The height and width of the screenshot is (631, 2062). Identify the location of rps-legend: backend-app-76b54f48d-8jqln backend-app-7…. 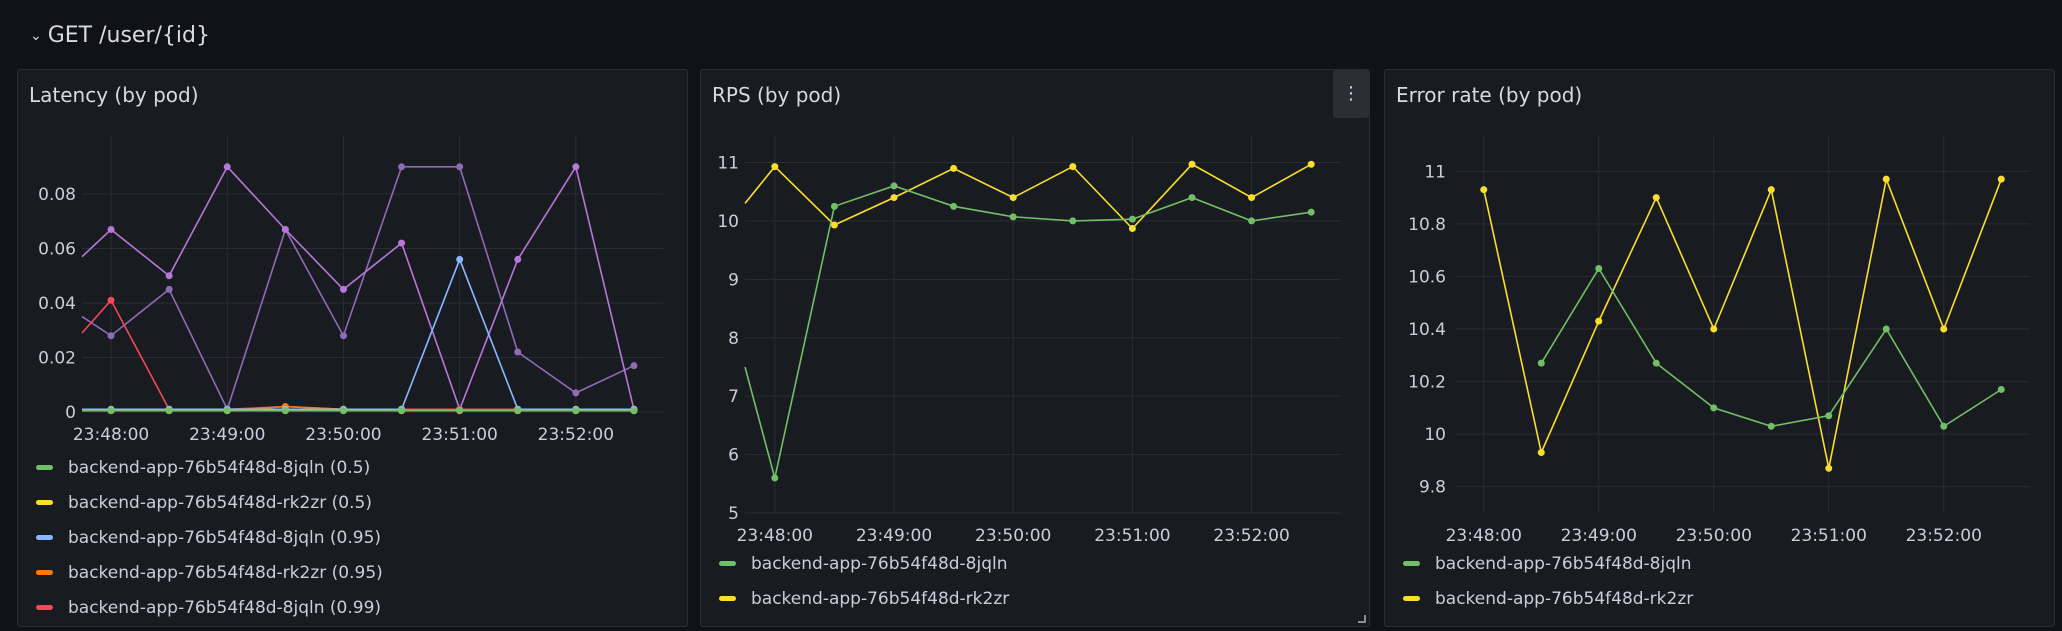
(864, 581).